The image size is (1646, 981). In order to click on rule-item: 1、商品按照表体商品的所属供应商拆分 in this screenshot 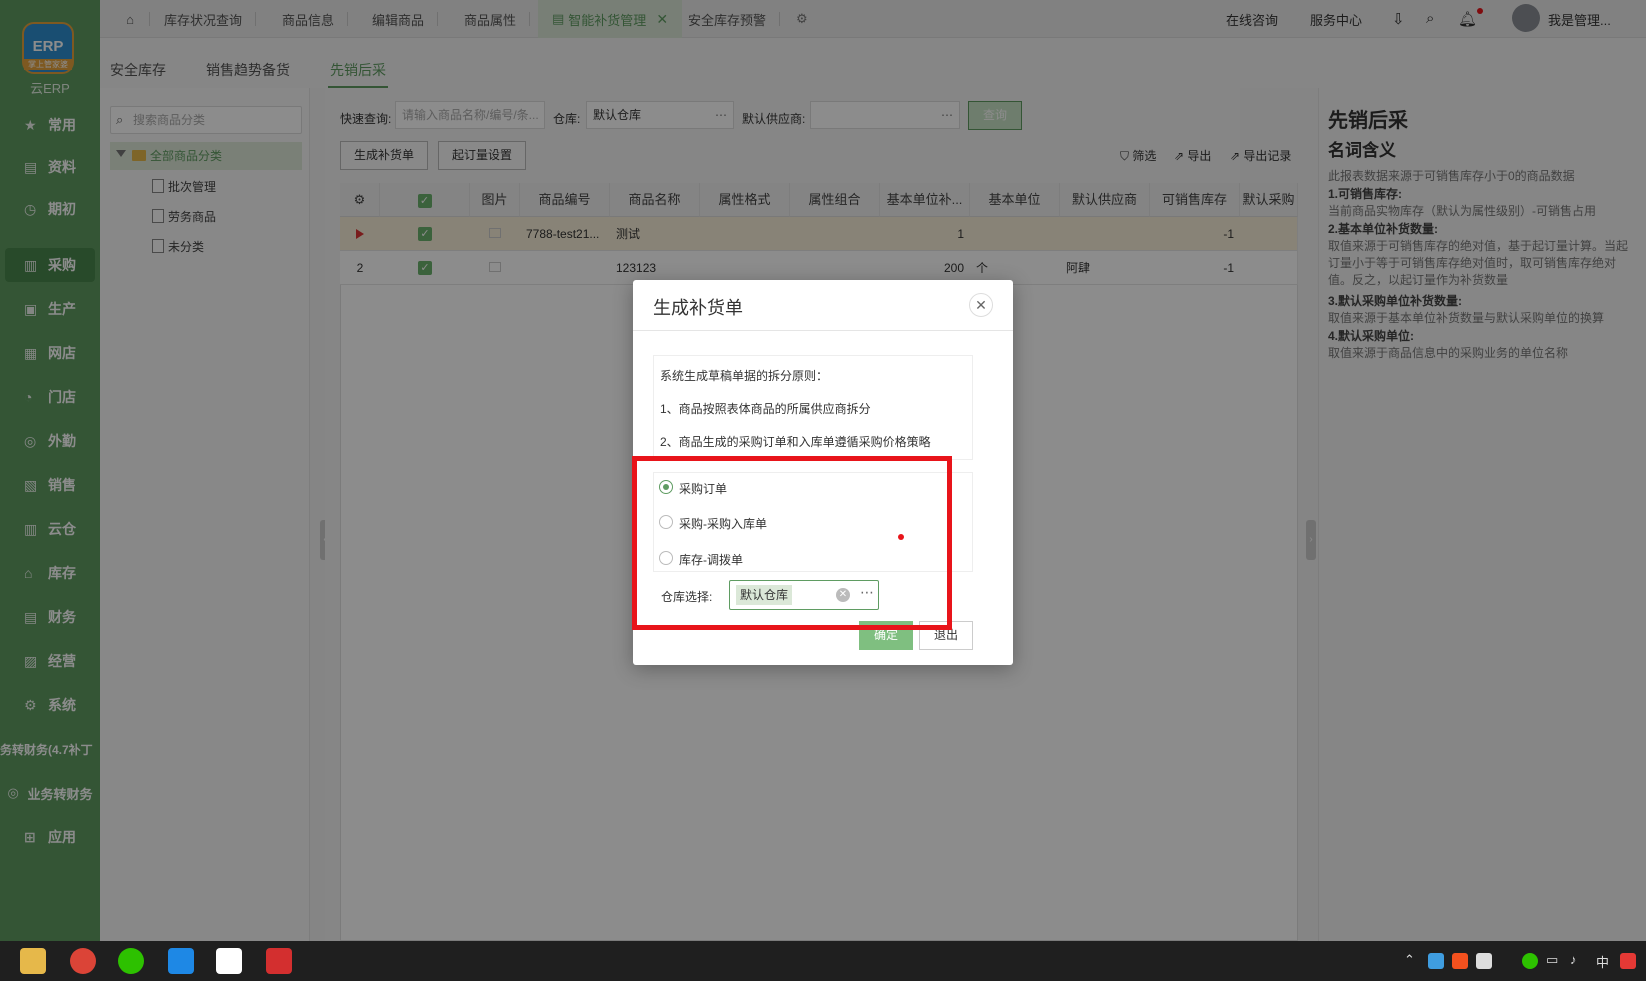, I will do `click(765, 409)`.